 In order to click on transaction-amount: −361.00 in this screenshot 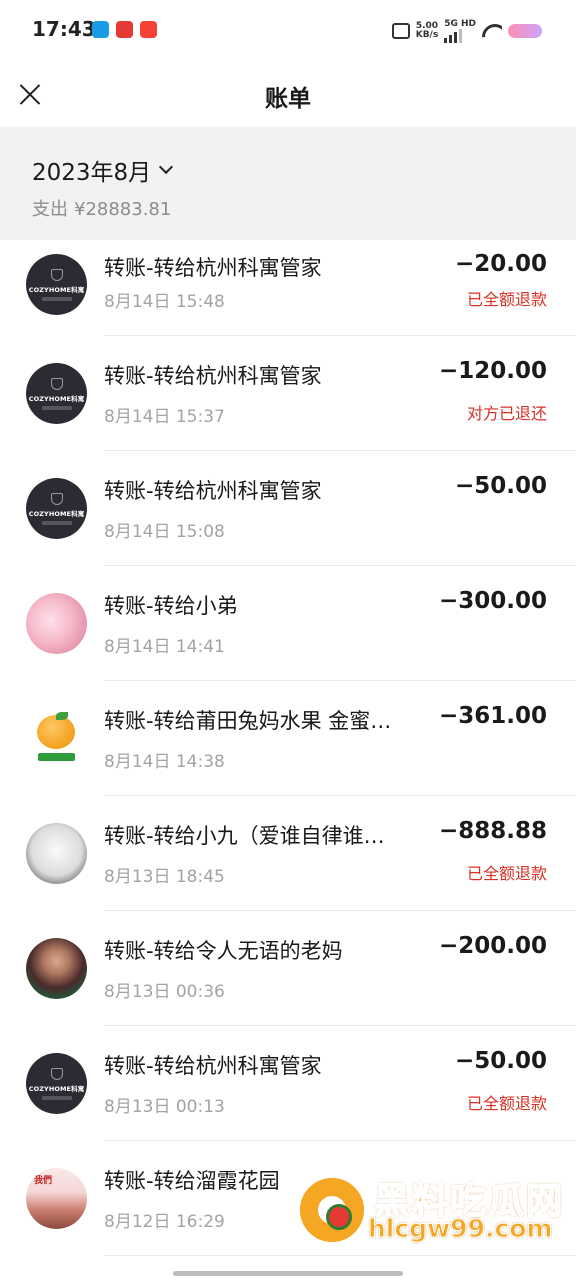, I will do `click(492, 716)`.